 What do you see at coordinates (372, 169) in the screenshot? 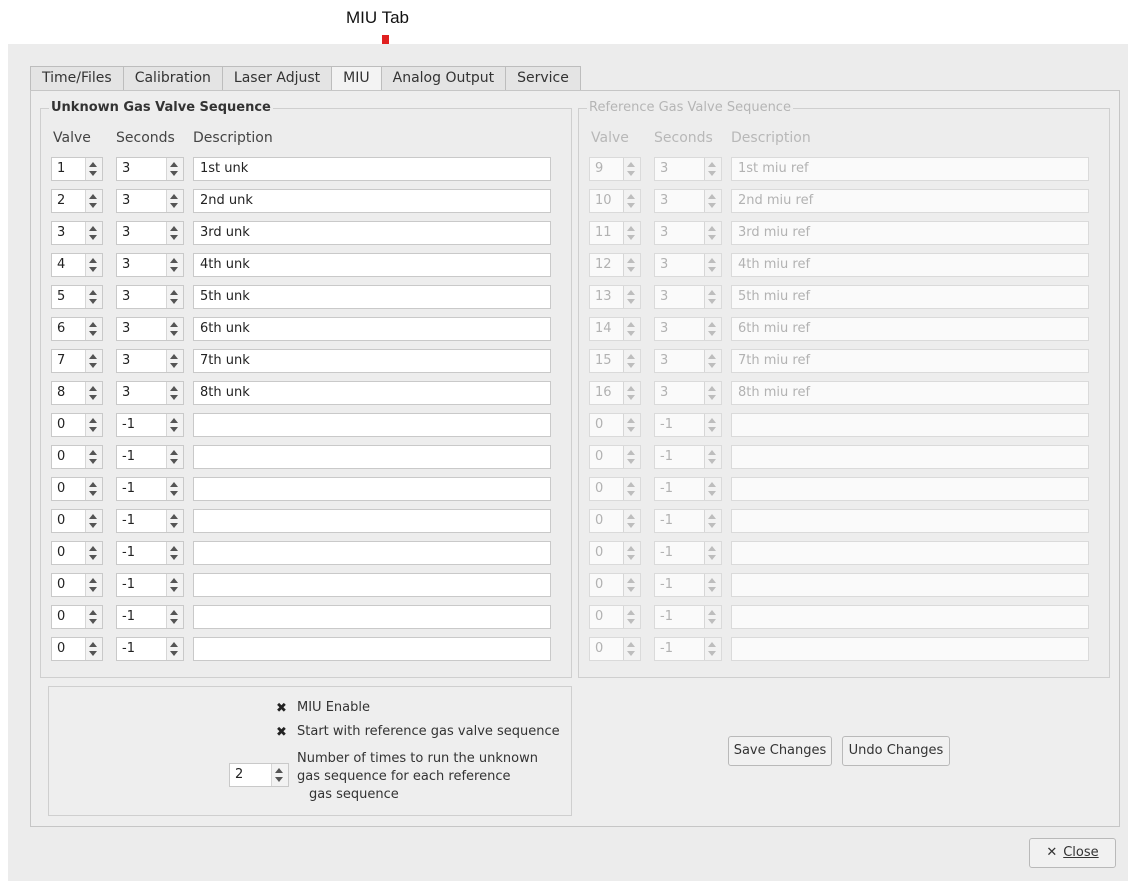
I see `description-field: 1st unk` at bounding box center [372, 169].